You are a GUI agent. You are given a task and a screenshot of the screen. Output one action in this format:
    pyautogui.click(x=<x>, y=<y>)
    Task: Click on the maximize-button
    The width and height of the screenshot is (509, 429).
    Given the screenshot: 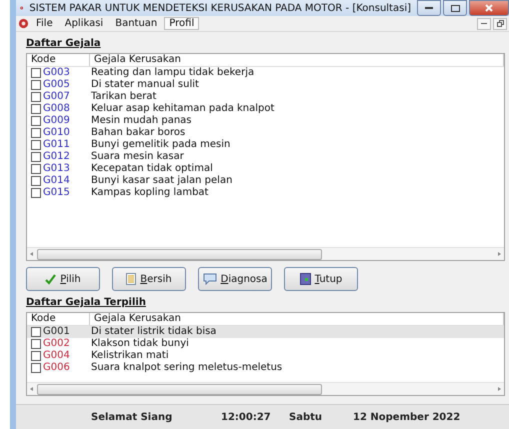 What is the action you would take?
    pyautogui.click(x=455, y=8)
    